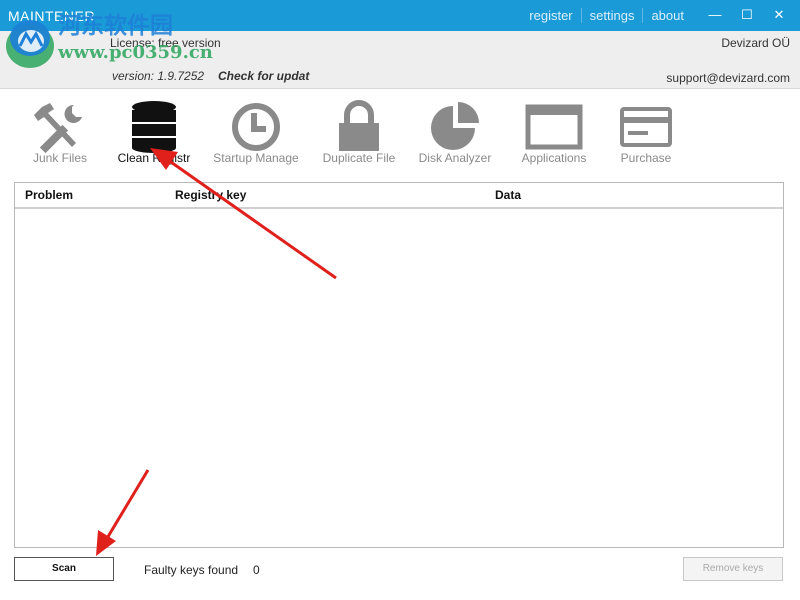  What do you see at coordinates (733, 569) in the screenshot?
I see `remove-keys-button: Remove keys` at bounding box center [733, 569].